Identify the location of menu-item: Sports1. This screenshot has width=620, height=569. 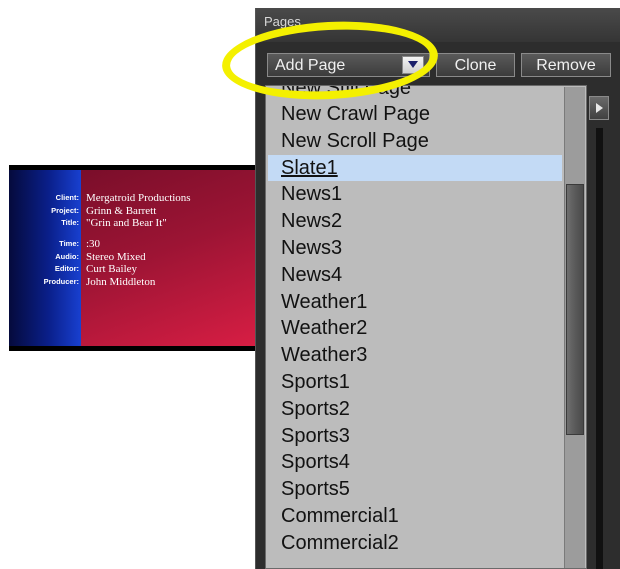
(415, 382).